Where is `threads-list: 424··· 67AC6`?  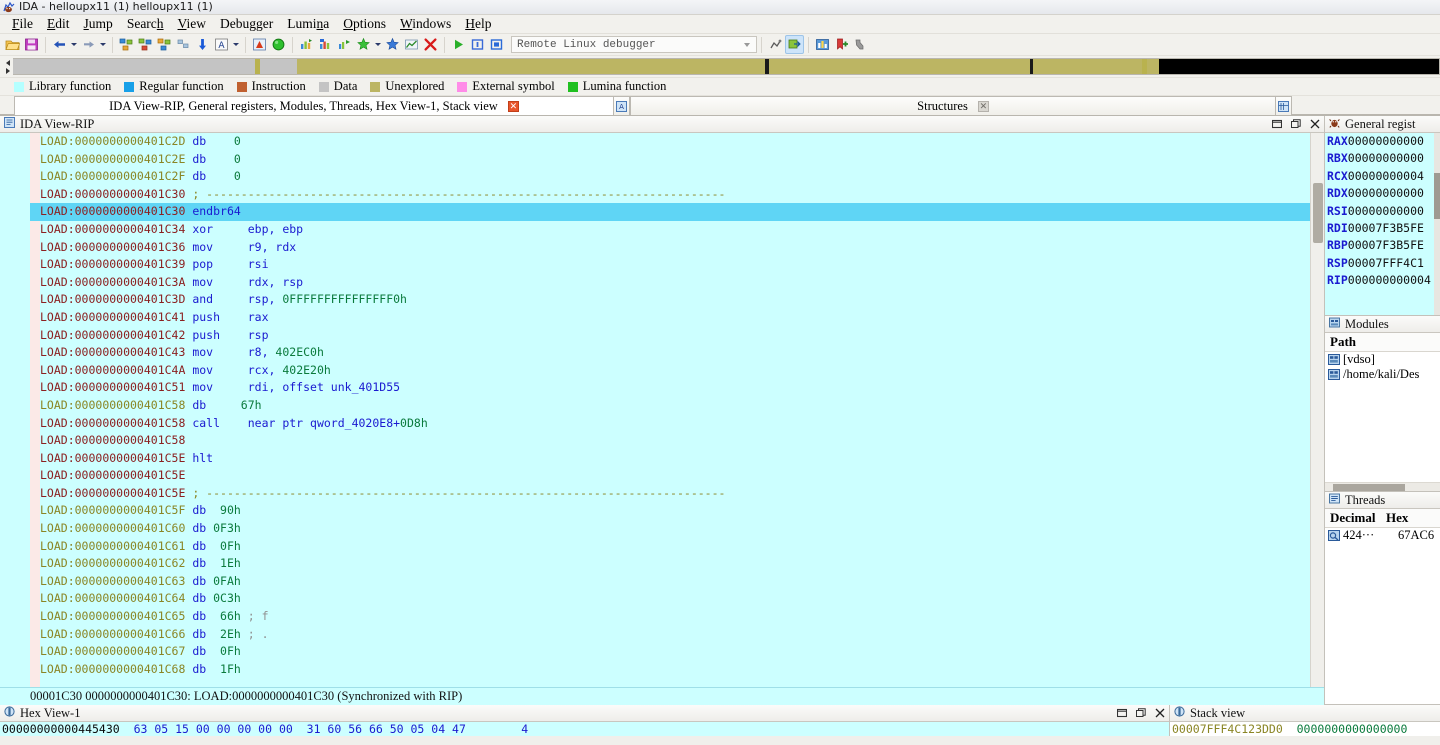
threads-list: 424··· 67AC6 is located at coordinates (1382, 616).